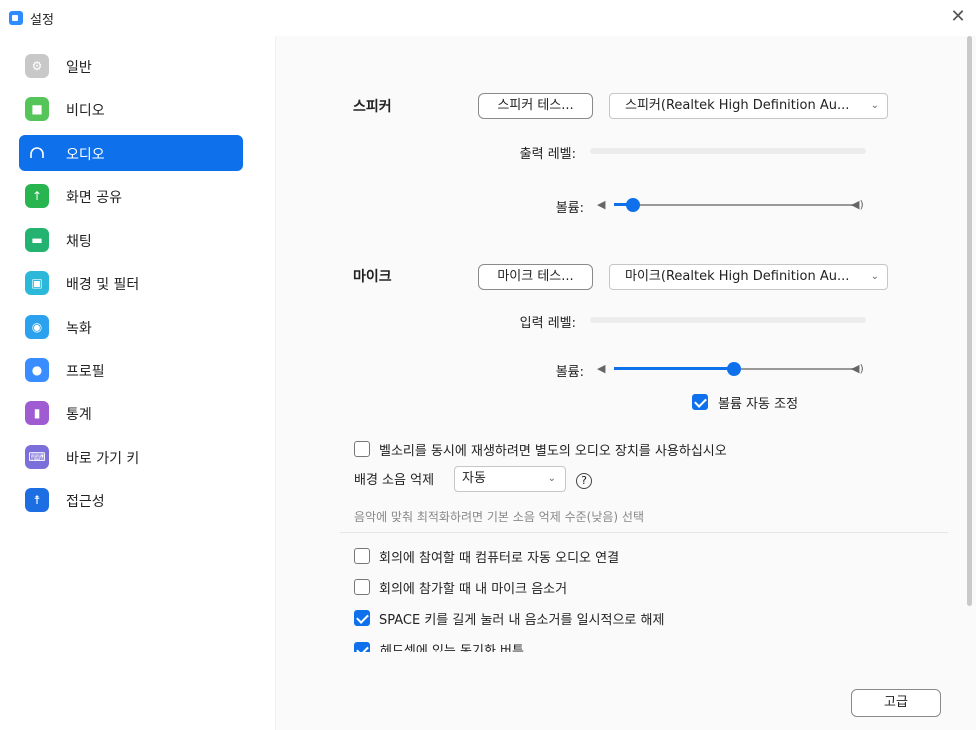 The image size is (976, 730). I want to click on mute-on-join-label: 회의에 참가할 때 내 마이크 음소거, so click(473, 589).